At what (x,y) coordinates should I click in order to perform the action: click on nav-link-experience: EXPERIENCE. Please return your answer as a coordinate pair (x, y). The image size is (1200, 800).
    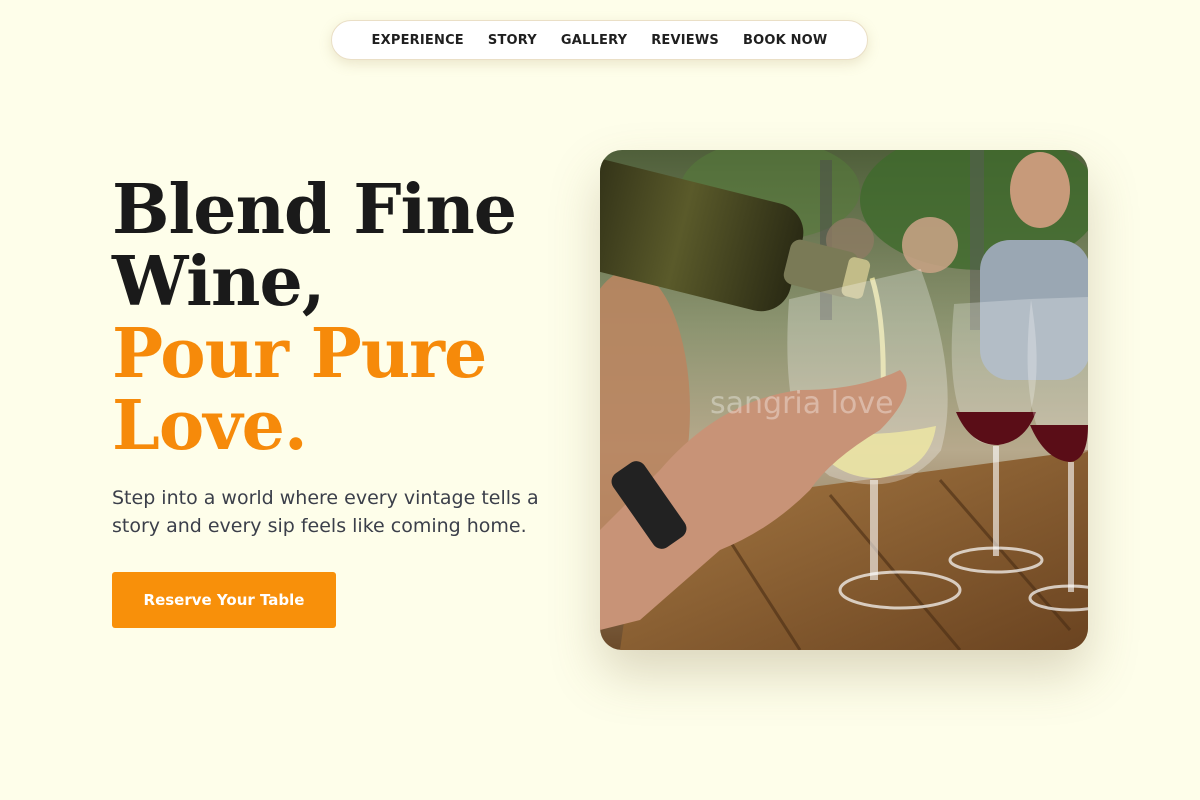
    Looking at the image, I should click on (418, 40).